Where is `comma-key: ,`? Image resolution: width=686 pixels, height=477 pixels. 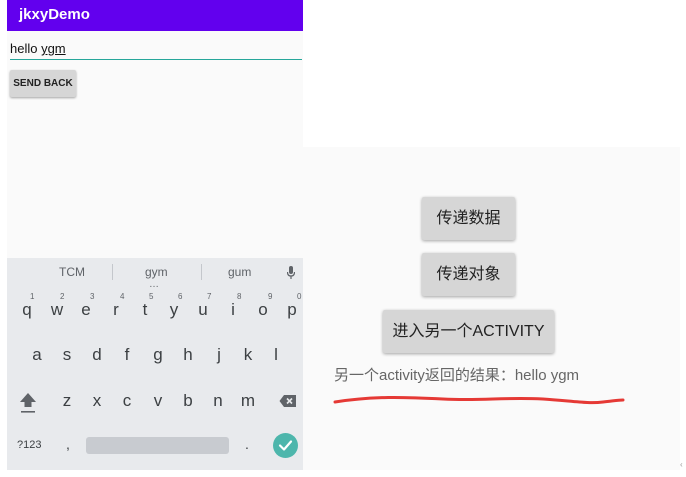 comma-key: , is located at coordinates (68, 444).